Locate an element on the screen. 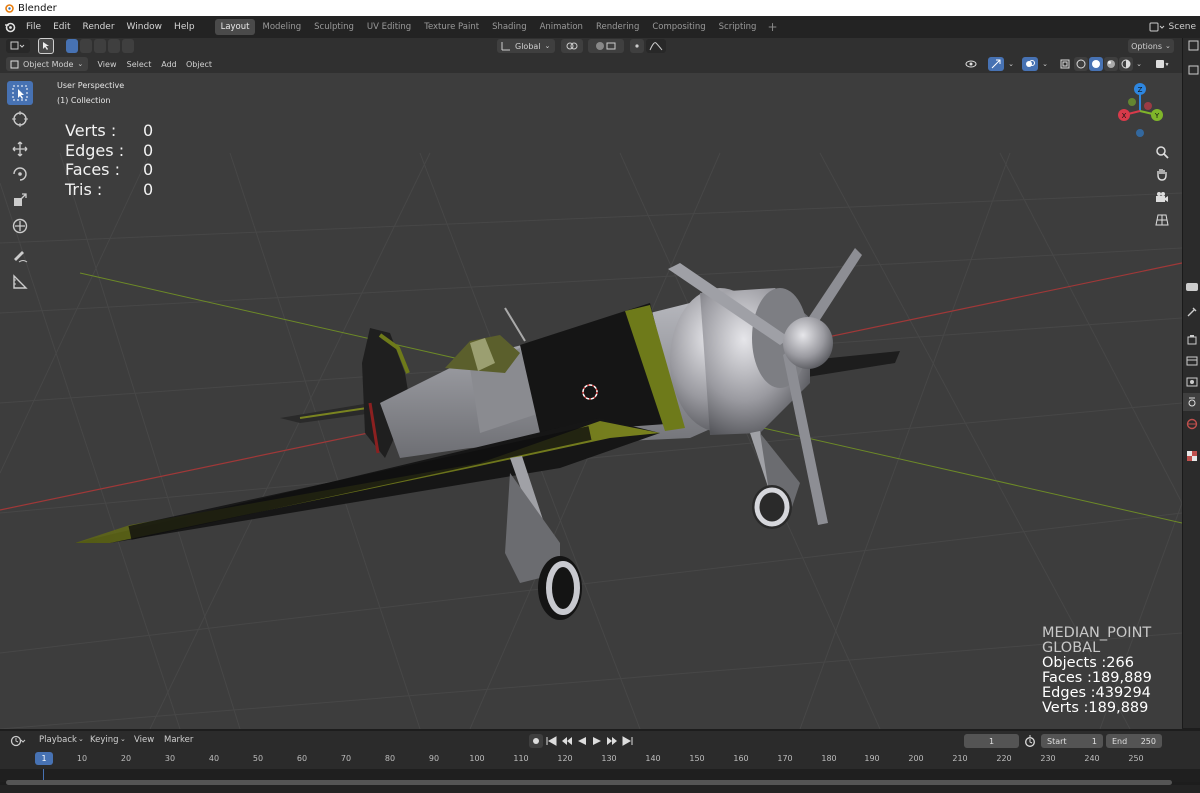 The width and height of the screenshot is (1200, 793). shading-dropdown-icon: ⌄ is located at coordinates (1139, 64).